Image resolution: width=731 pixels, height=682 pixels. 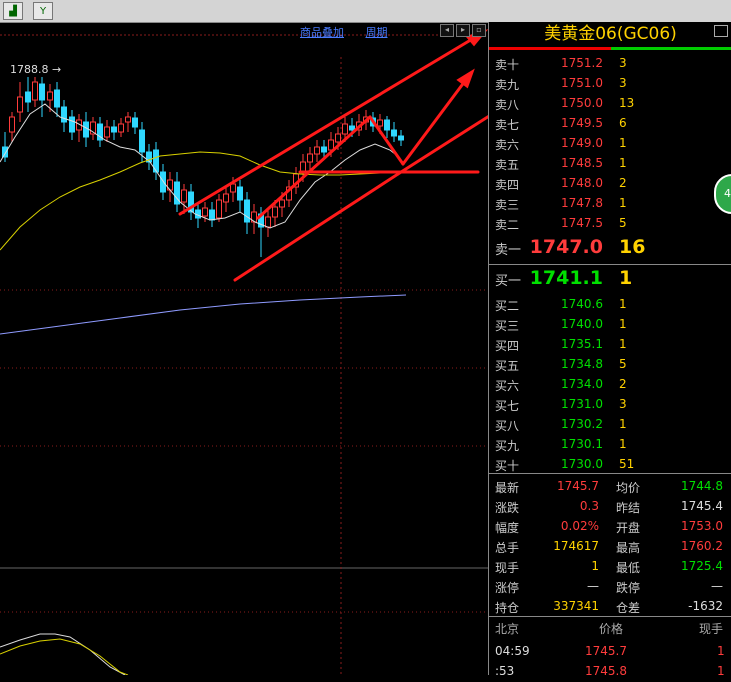 I want to click on ask-row: 卖六 1749.0 1, so click(x=610, y=143).